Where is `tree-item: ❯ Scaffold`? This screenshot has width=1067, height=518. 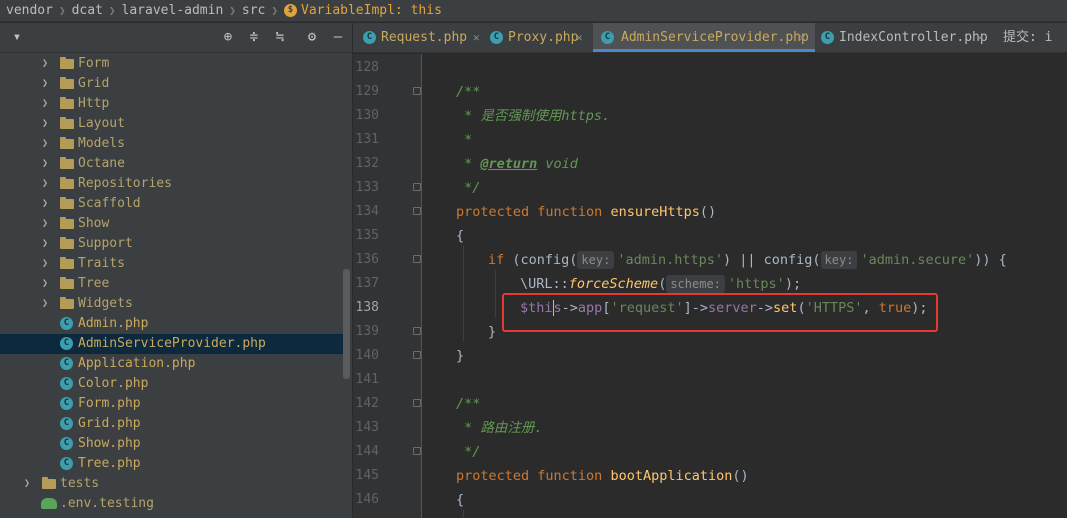 tree-item: ❯ Scaffold is located at coordinates (171, 204).